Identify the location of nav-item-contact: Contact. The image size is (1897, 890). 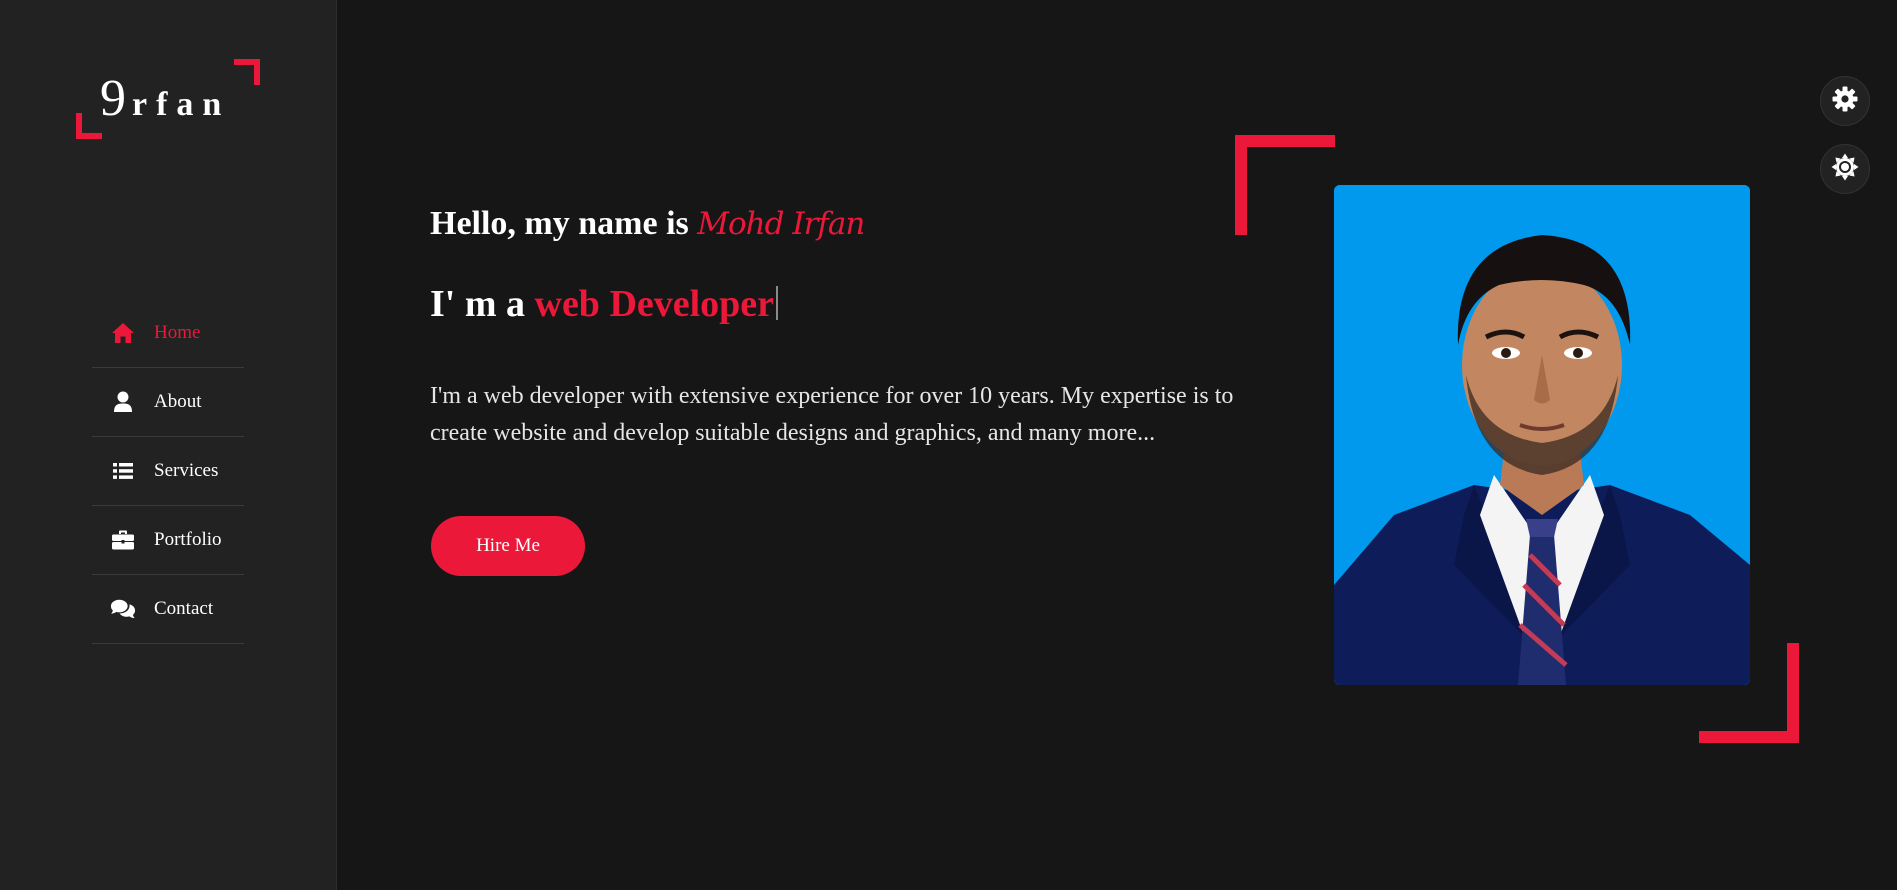
(168, 609).